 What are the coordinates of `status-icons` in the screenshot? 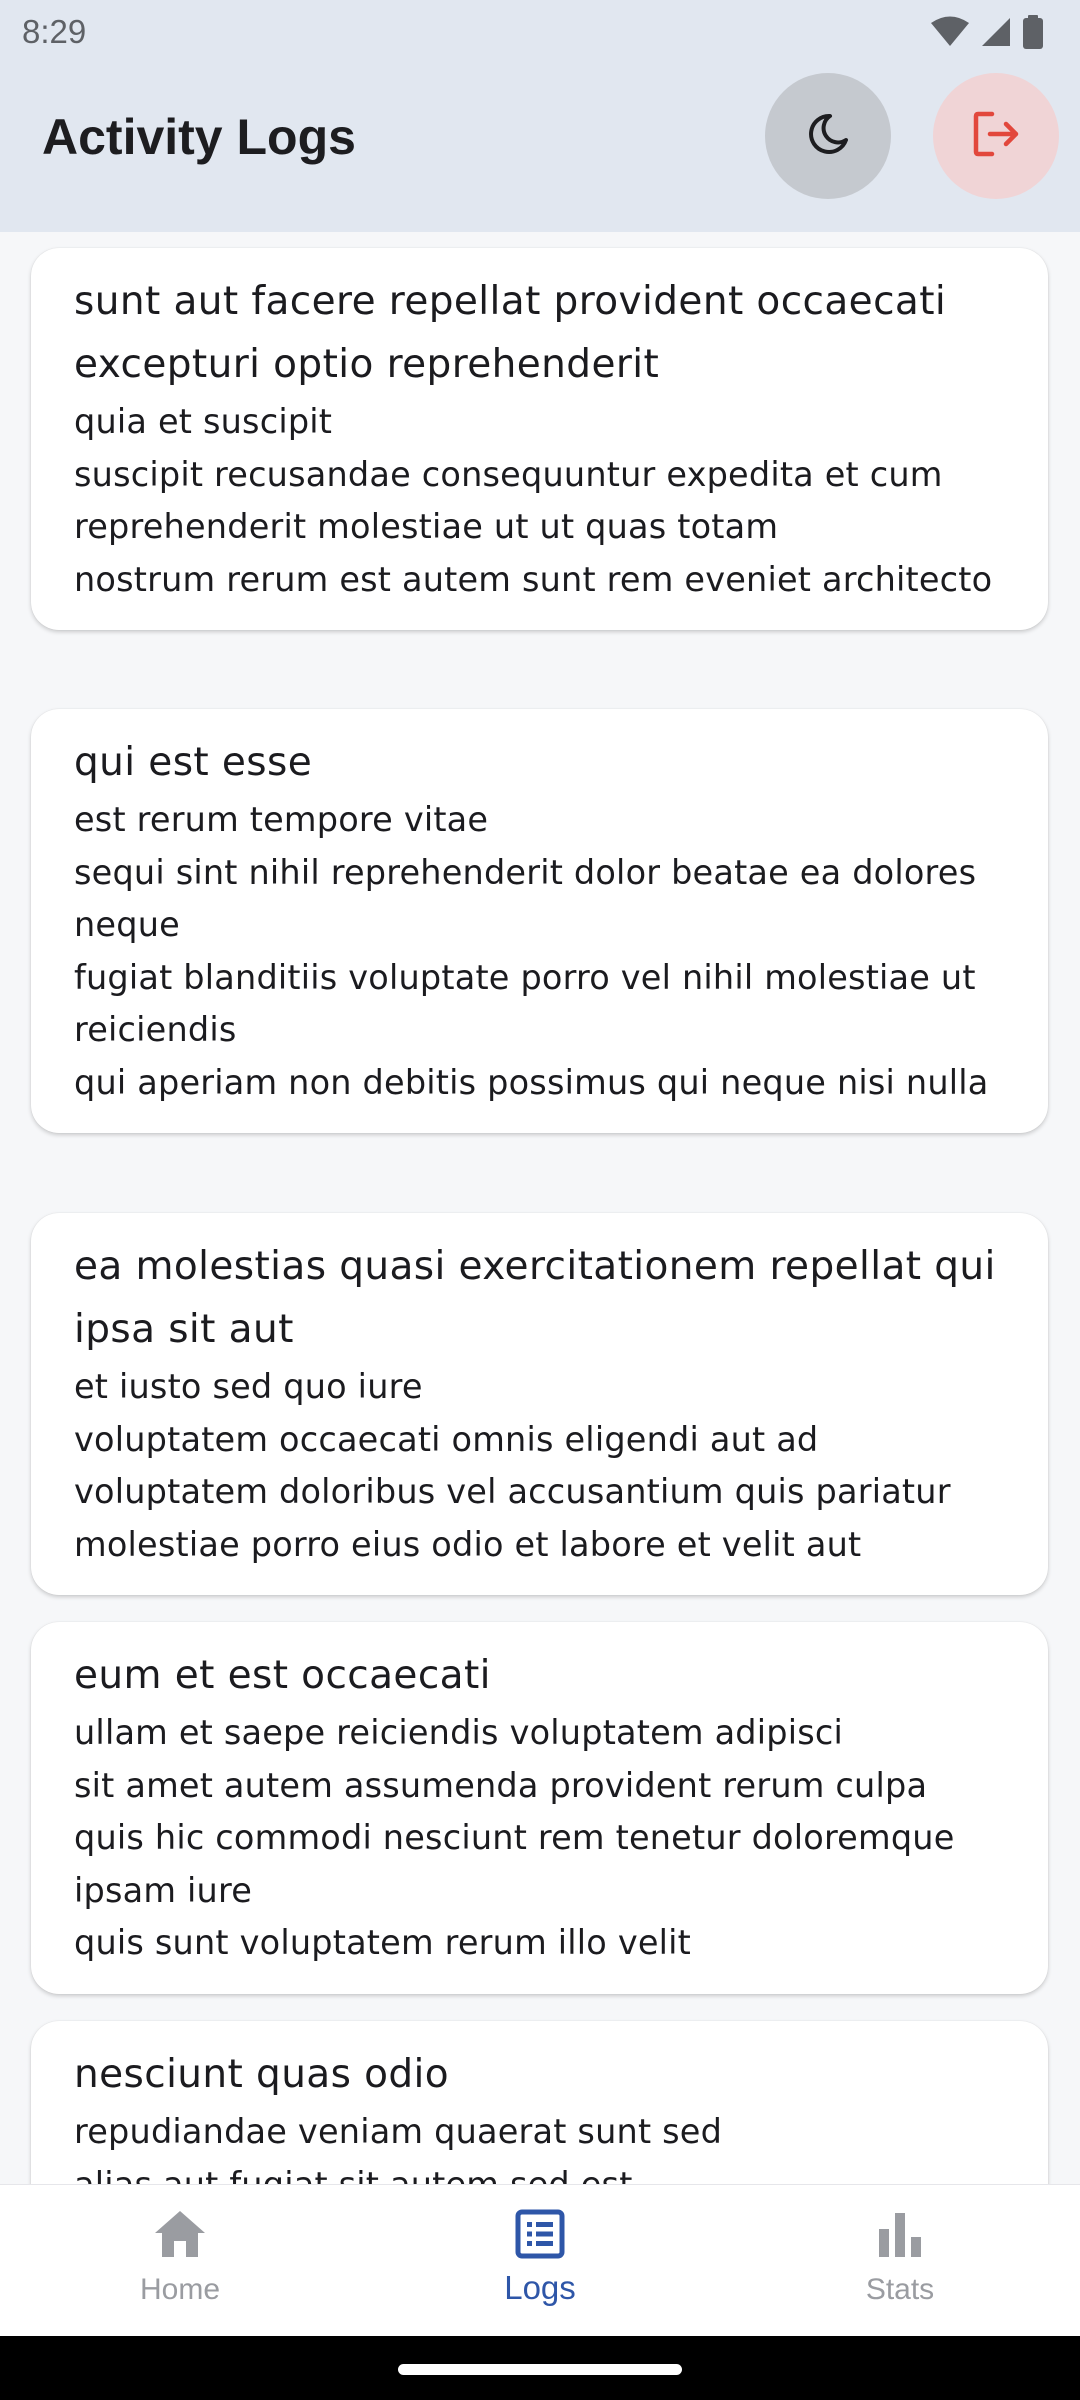 It's located at (987, 32).